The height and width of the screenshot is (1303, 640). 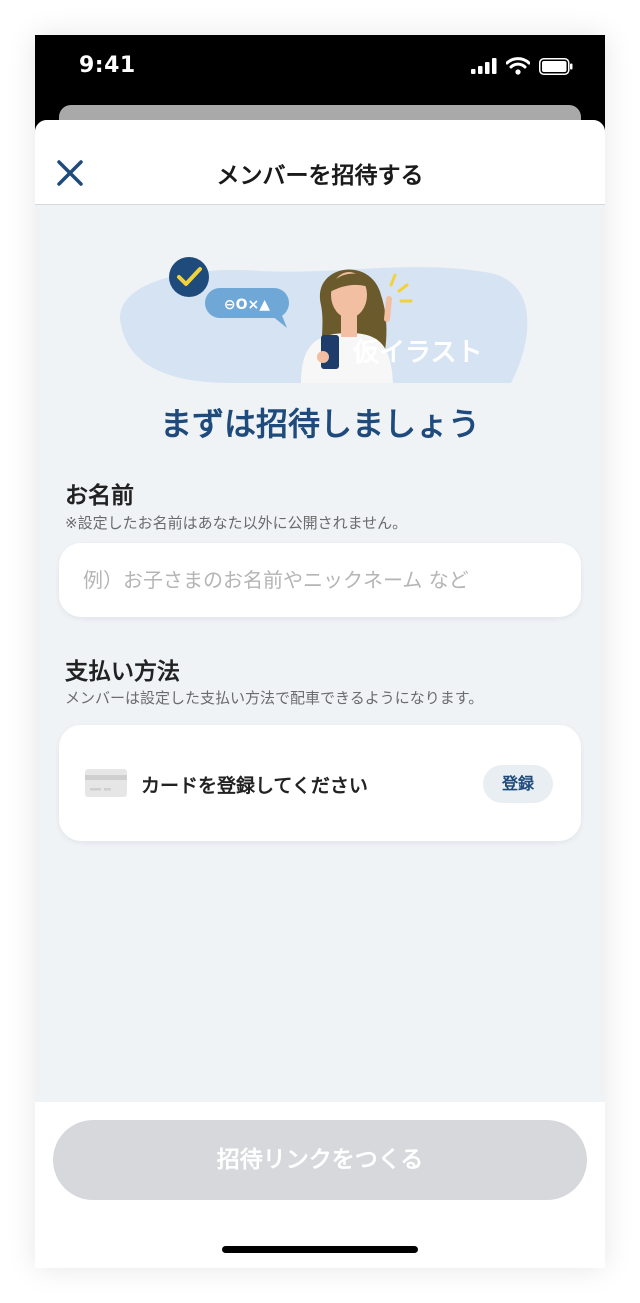 I want to click on check-badge-icon, so click(x=189, y=277).